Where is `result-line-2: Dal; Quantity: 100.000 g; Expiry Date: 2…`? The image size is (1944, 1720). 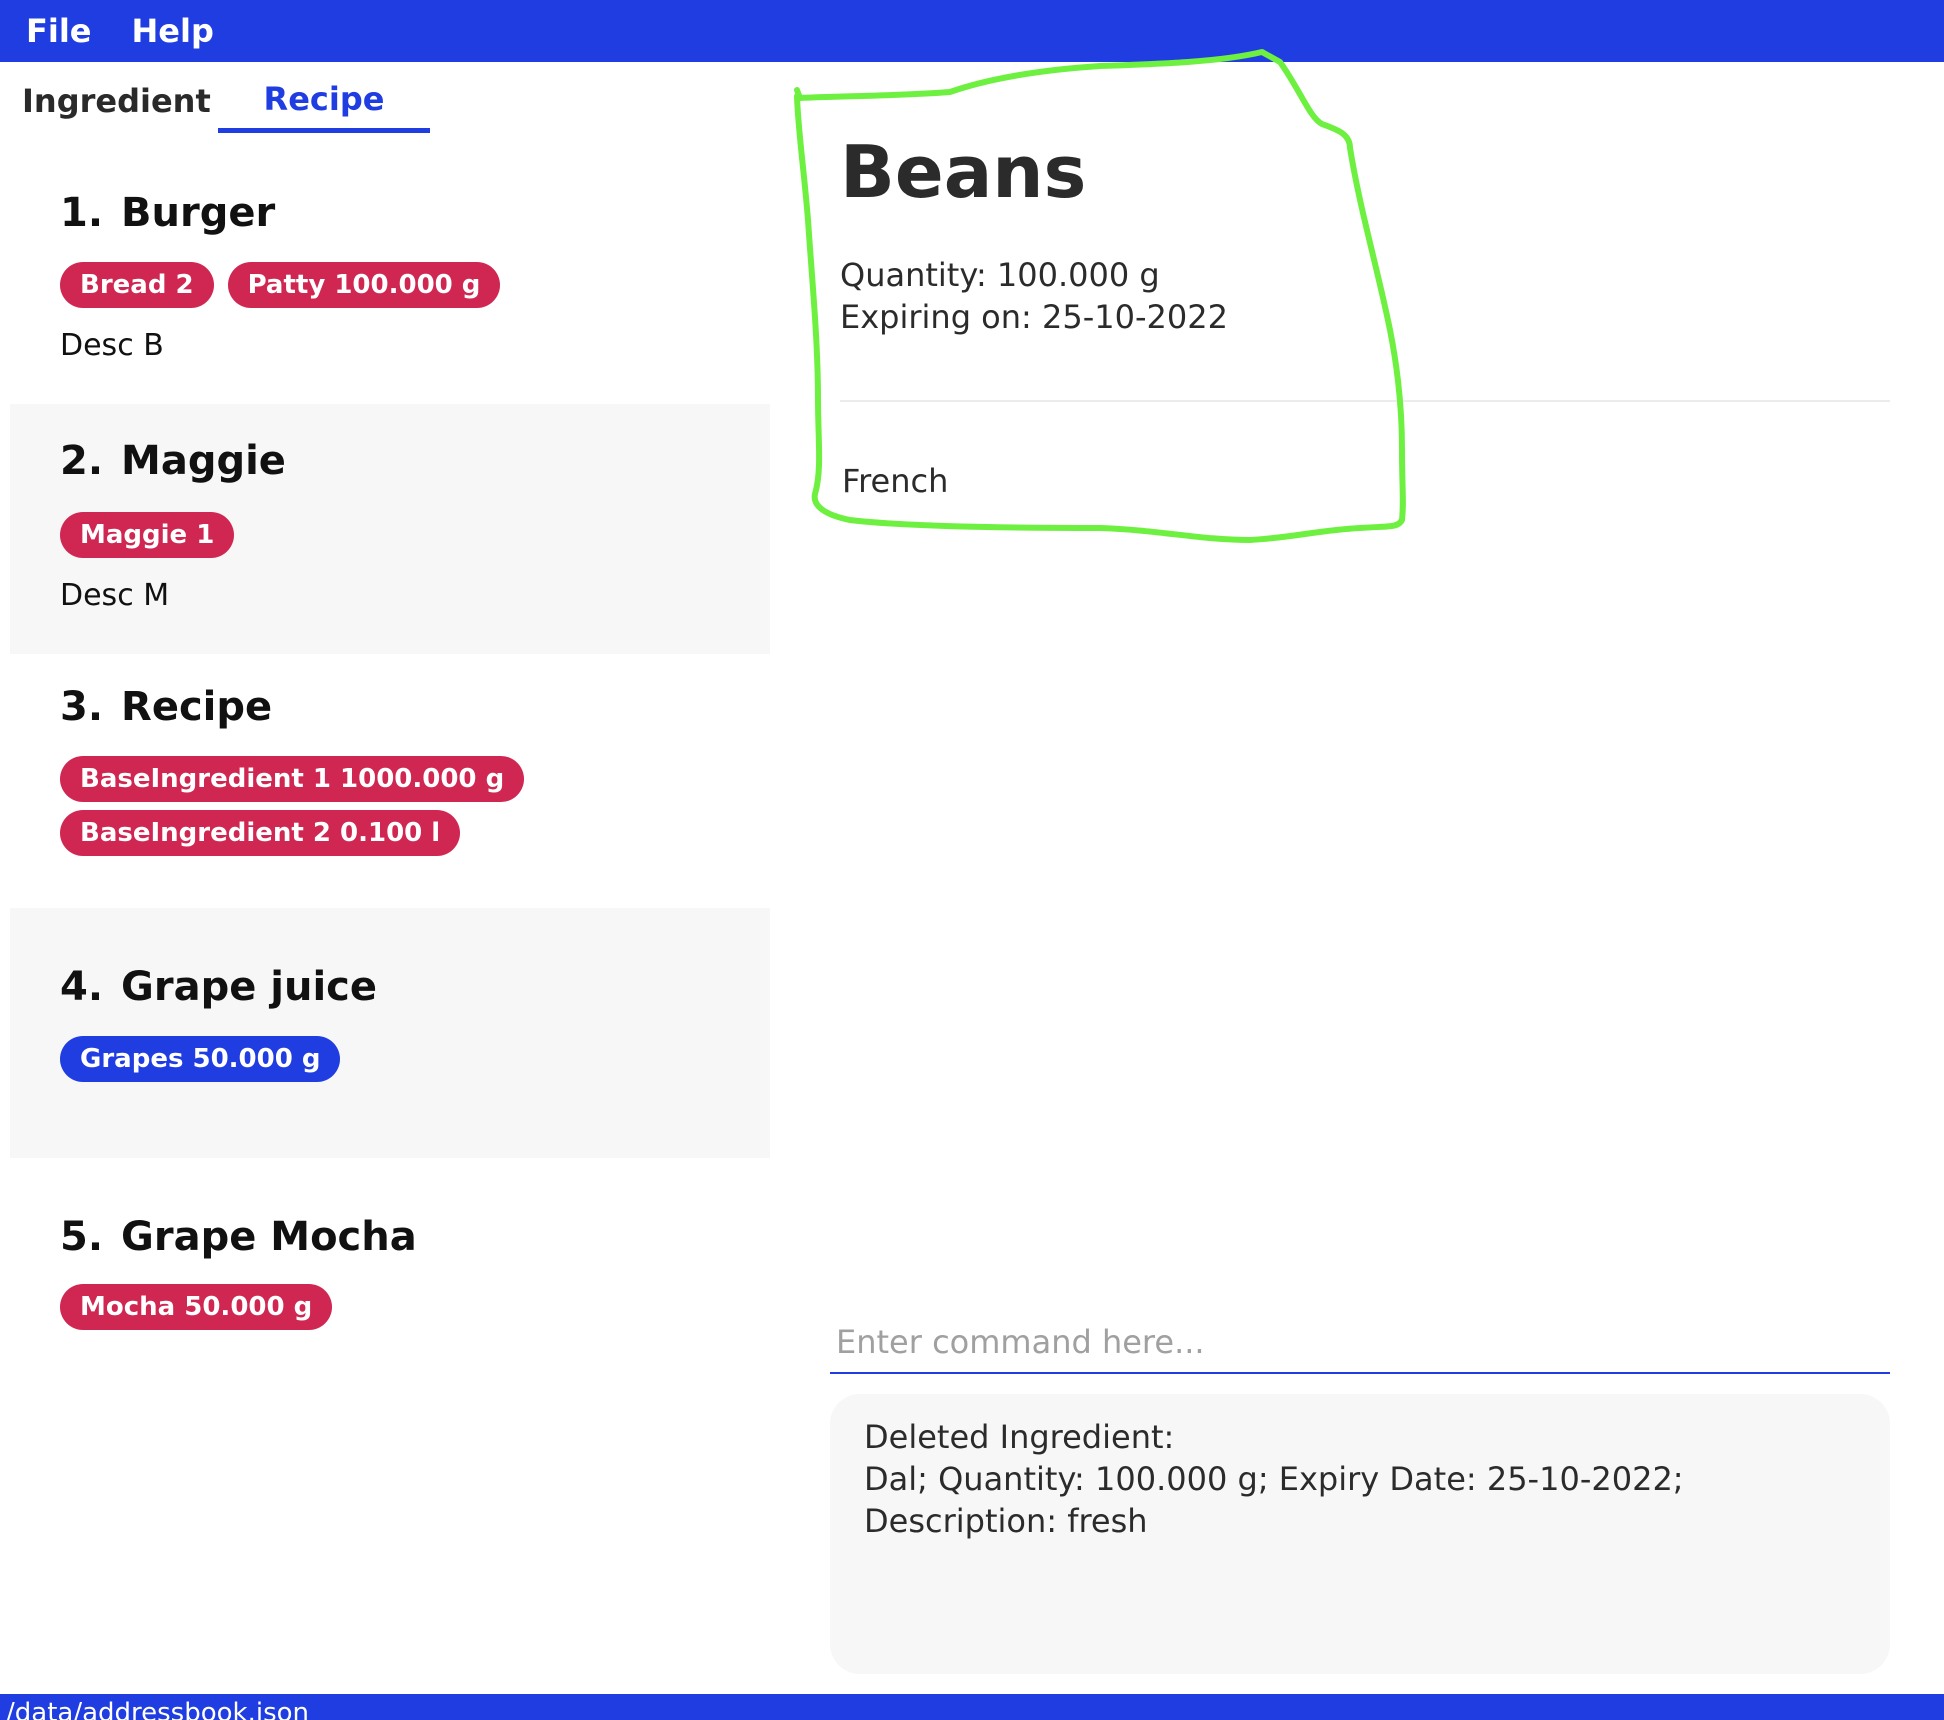 result-line-2: Dal; Quantity: 100.000 g; Expiry Date: 2… is located at coordinates (1274, 1500).